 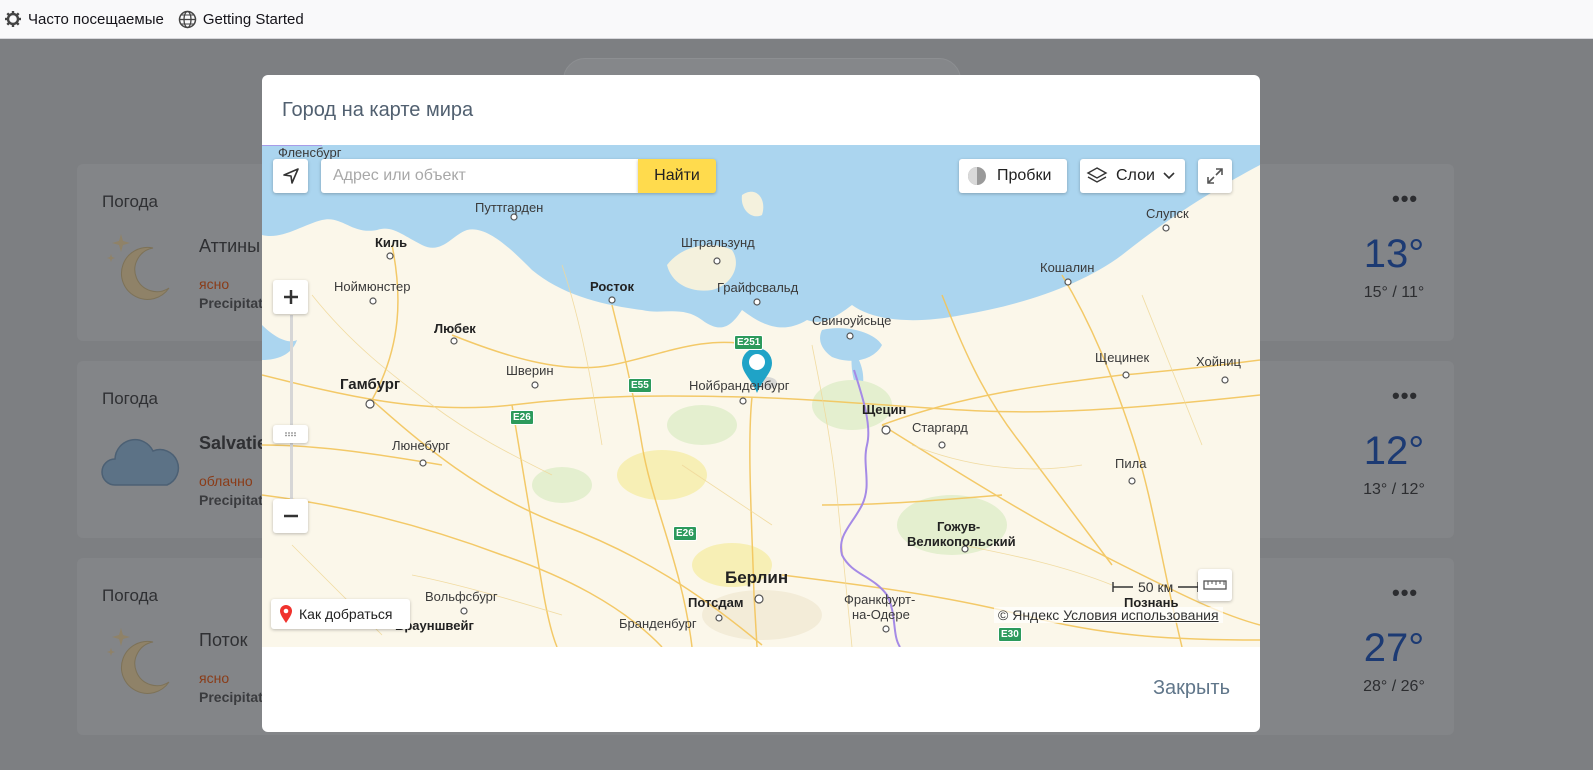 I want to click on map-label-szczecin: Щецин, so click(x=884, y=409).